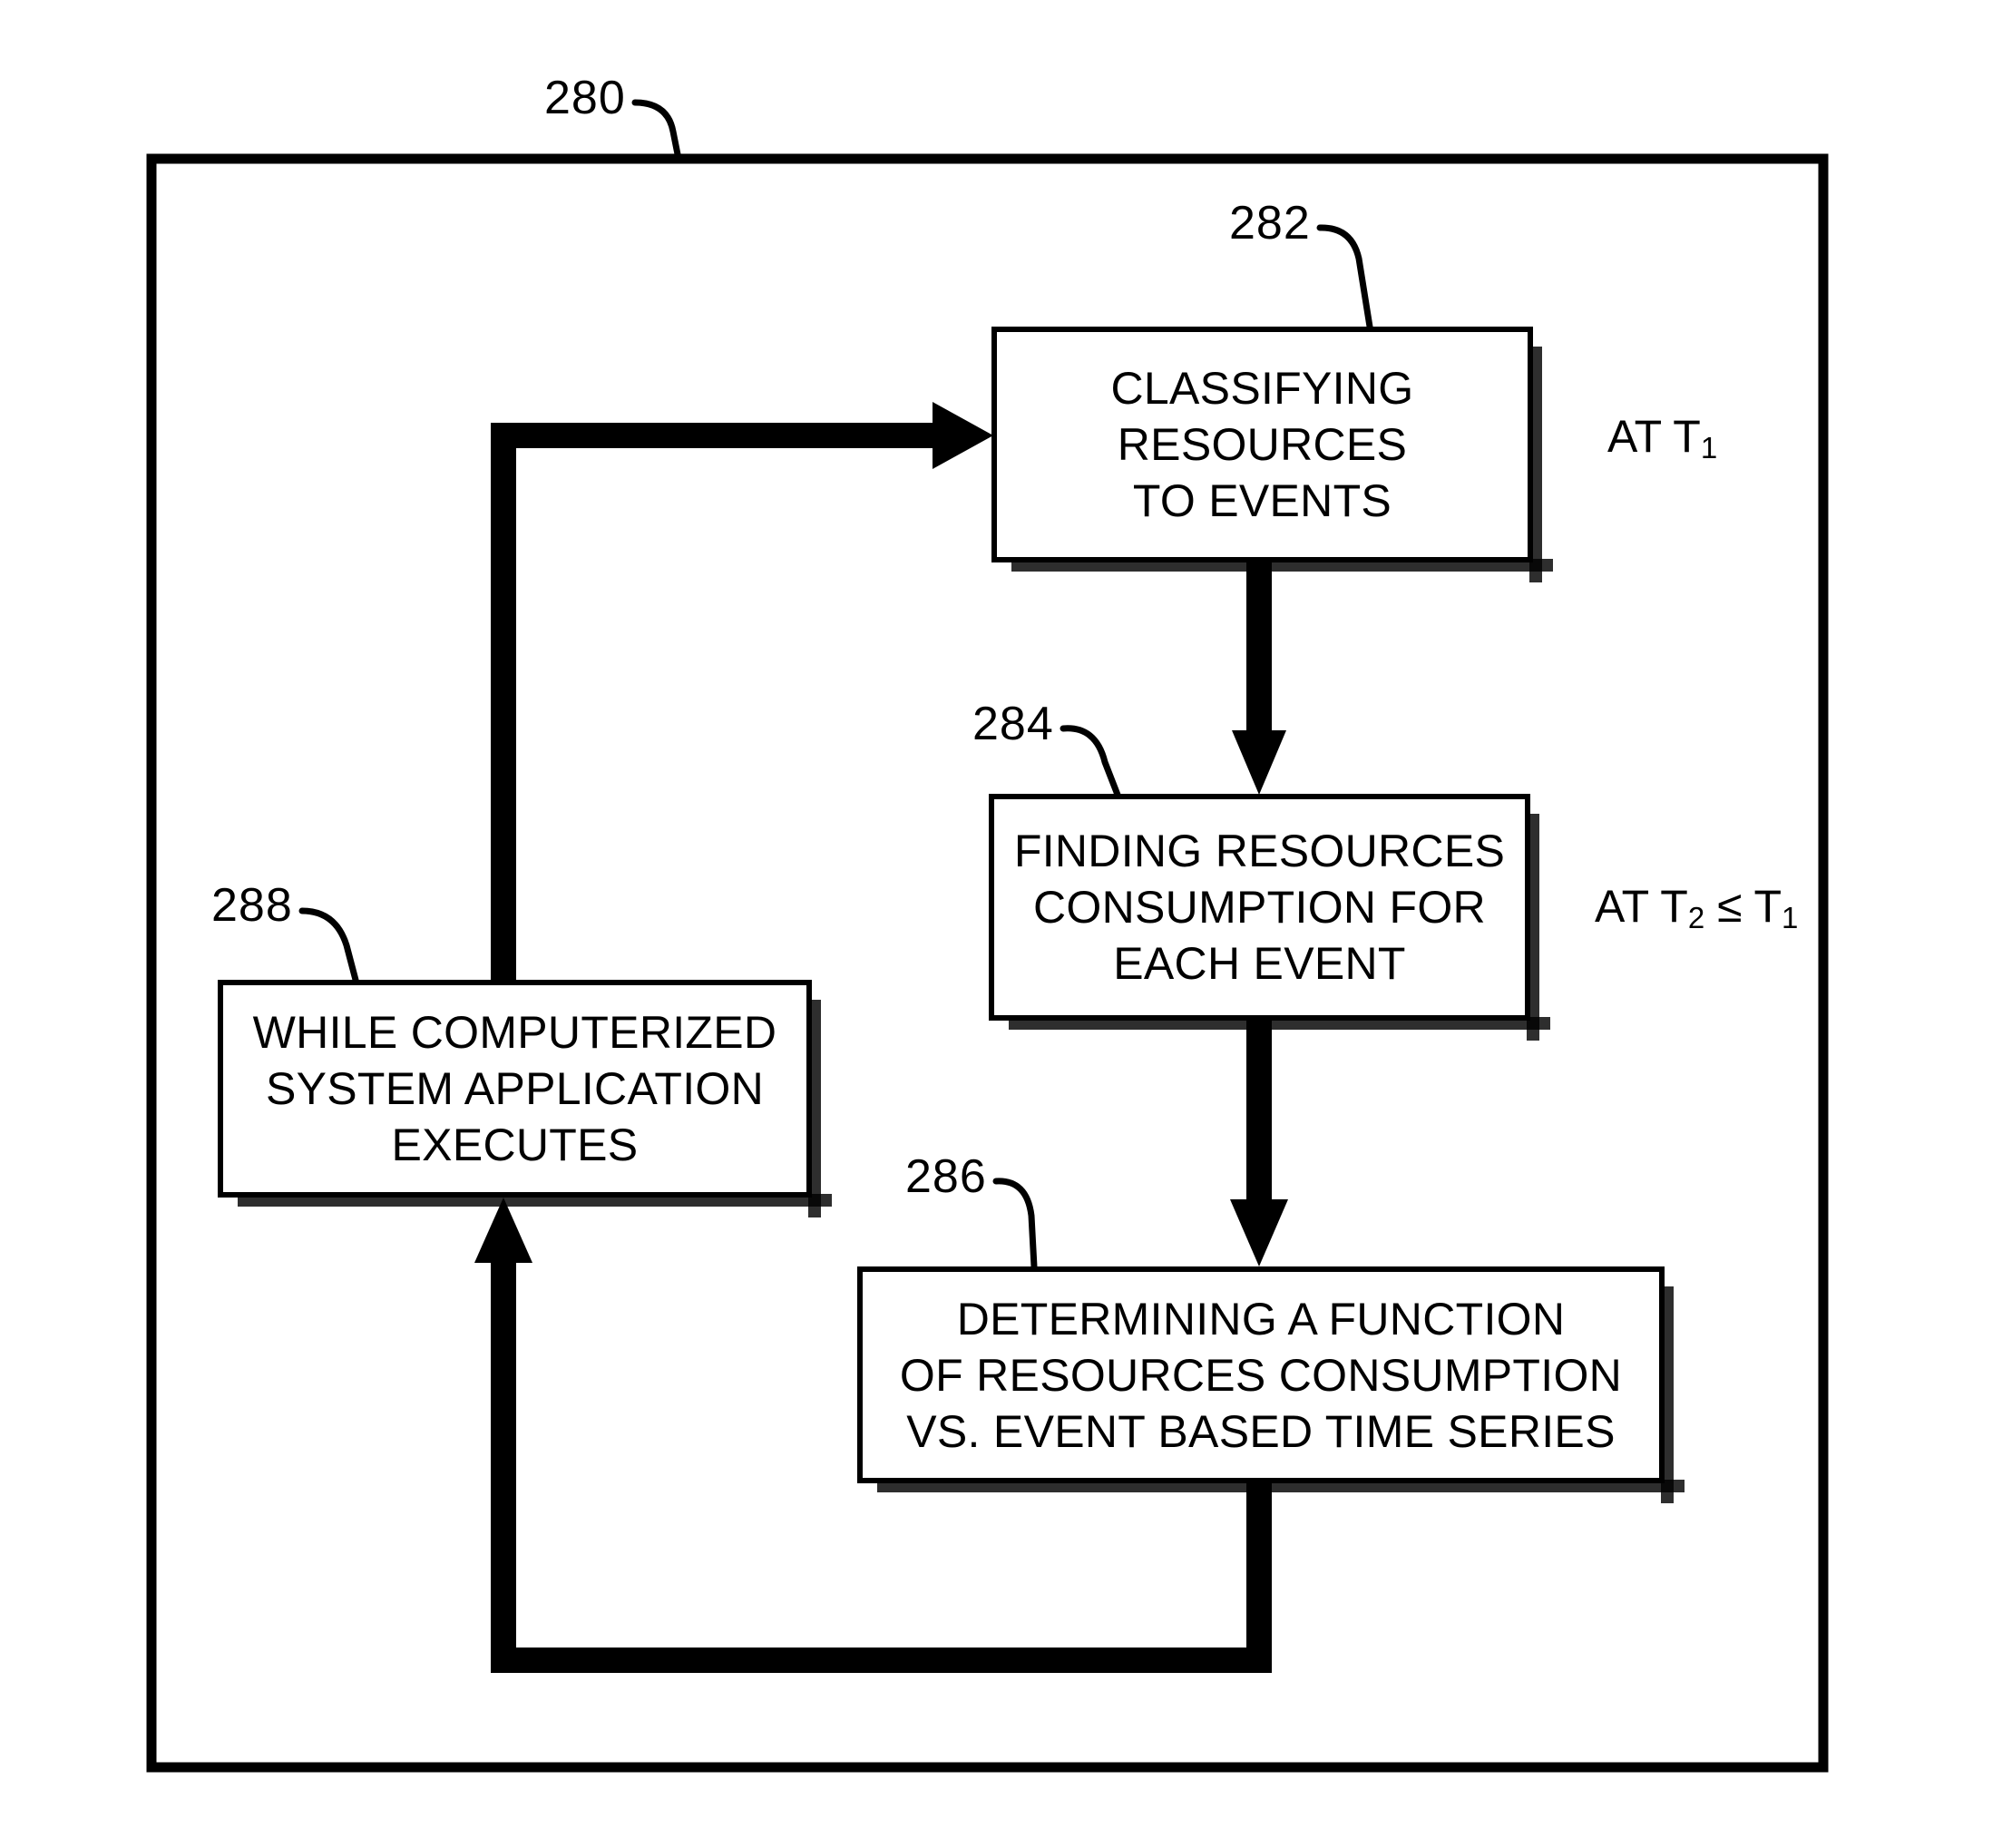  Describe the element at coordinates (1641, 906) in the screenshot. I see `time-annotation-t2-text: AT T` at that location.